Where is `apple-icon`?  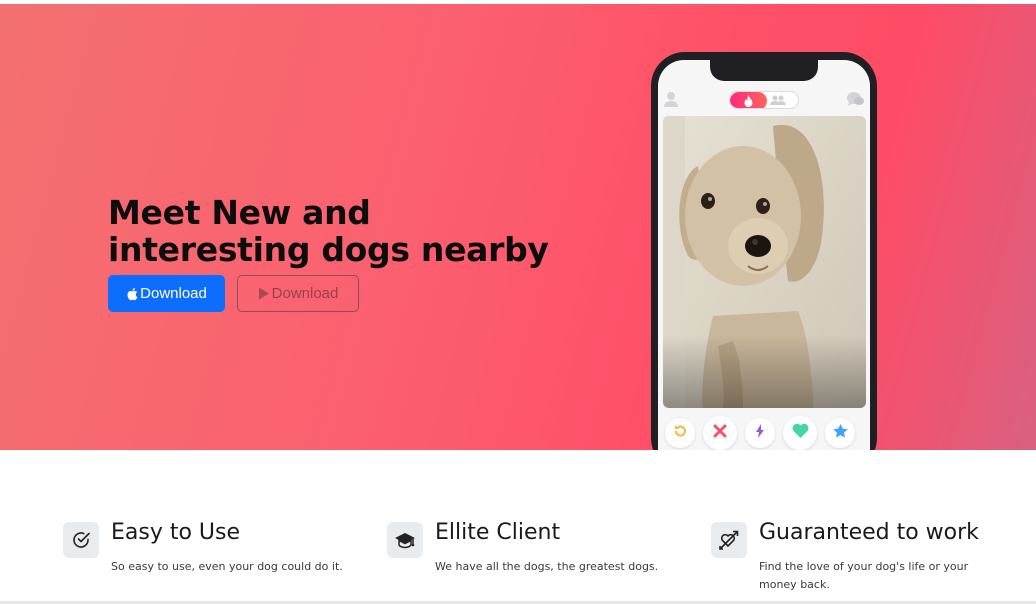
apple-icon is located at coordinates (132, 294).